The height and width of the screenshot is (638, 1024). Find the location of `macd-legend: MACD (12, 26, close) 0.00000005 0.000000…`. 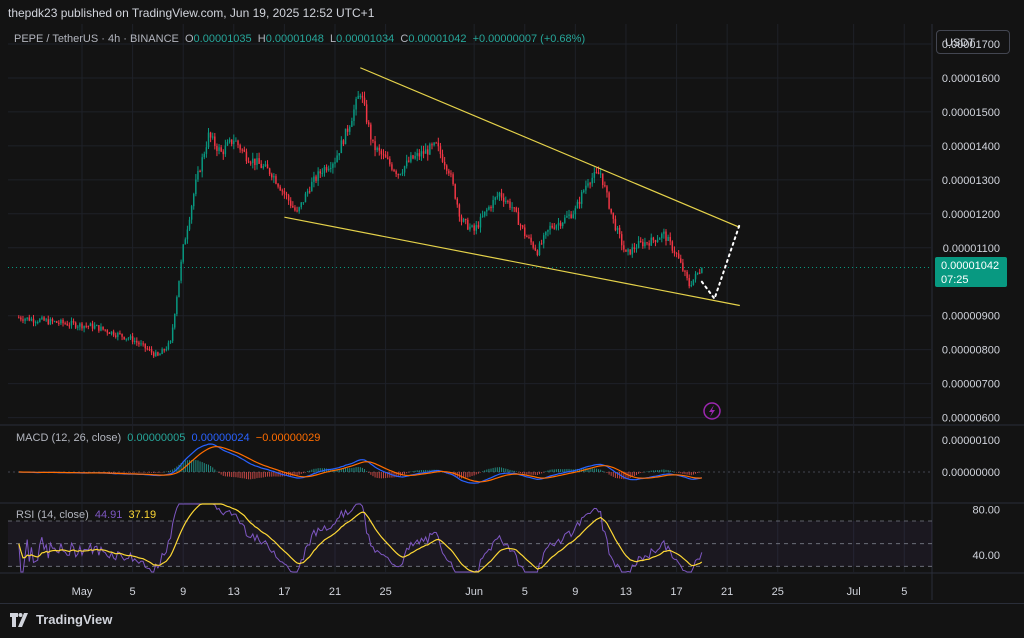

macd-legend: MACD (12, 26, close) 0.00000005 0.000000… is located at coordinates (168, 438).